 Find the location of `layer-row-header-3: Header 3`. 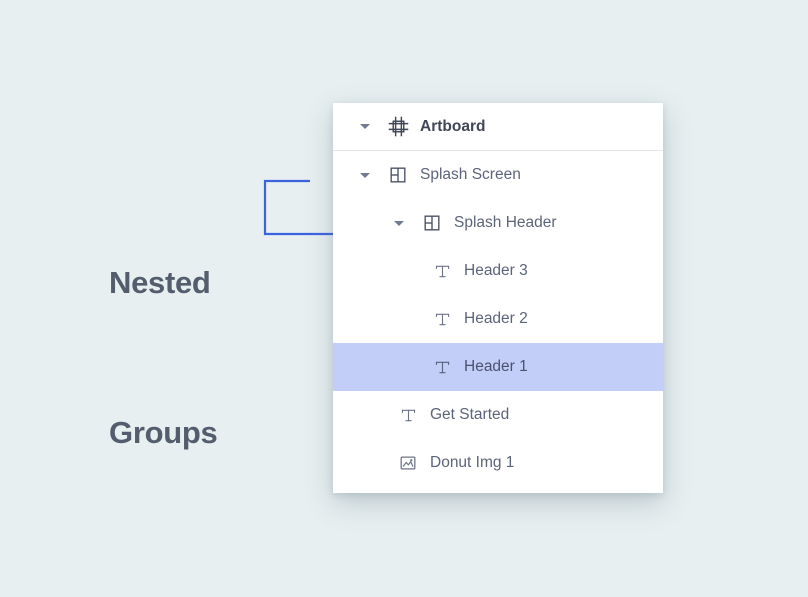

layer-row-header-3: Header 3 is located at coordinates (498, 271).